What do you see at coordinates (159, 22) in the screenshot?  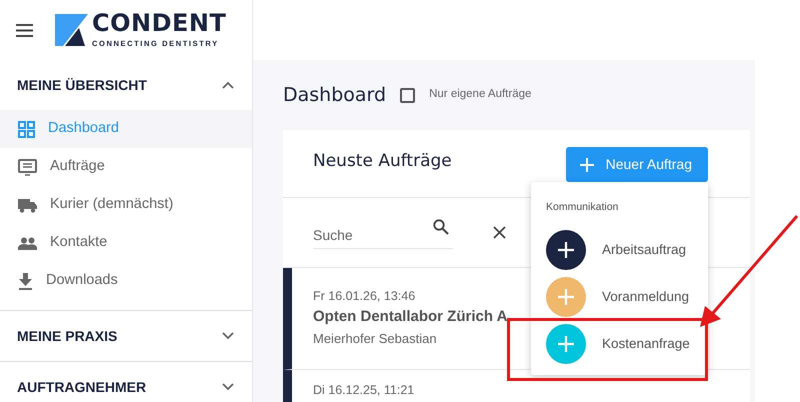 I see `logo-title: CONDENT` at bounding box center [159, 22].